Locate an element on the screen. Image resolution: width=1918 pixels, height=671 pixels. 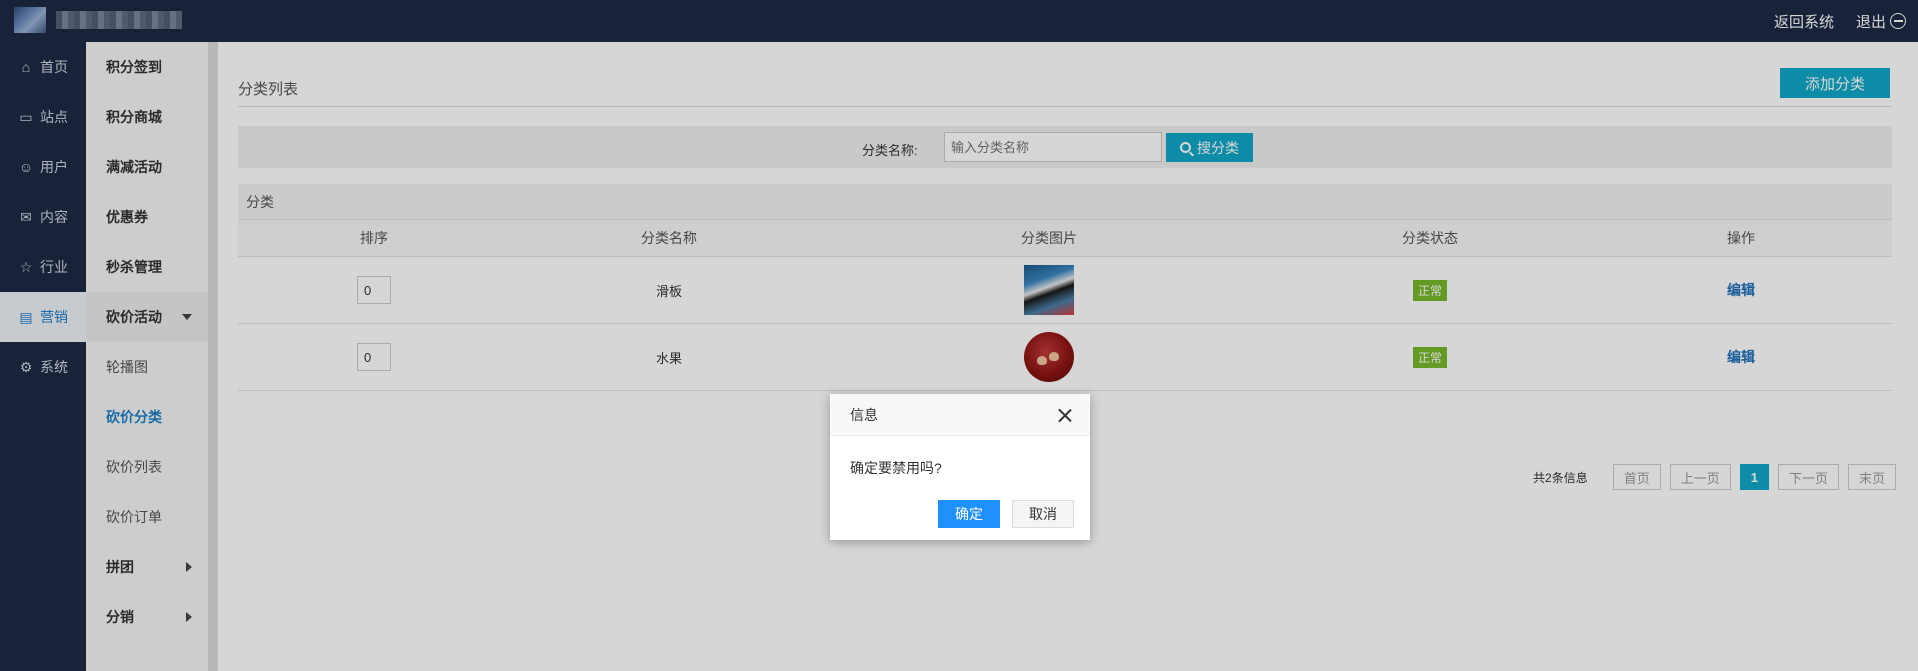
dialog-title: 信息 is located at coordinates (864, 414).